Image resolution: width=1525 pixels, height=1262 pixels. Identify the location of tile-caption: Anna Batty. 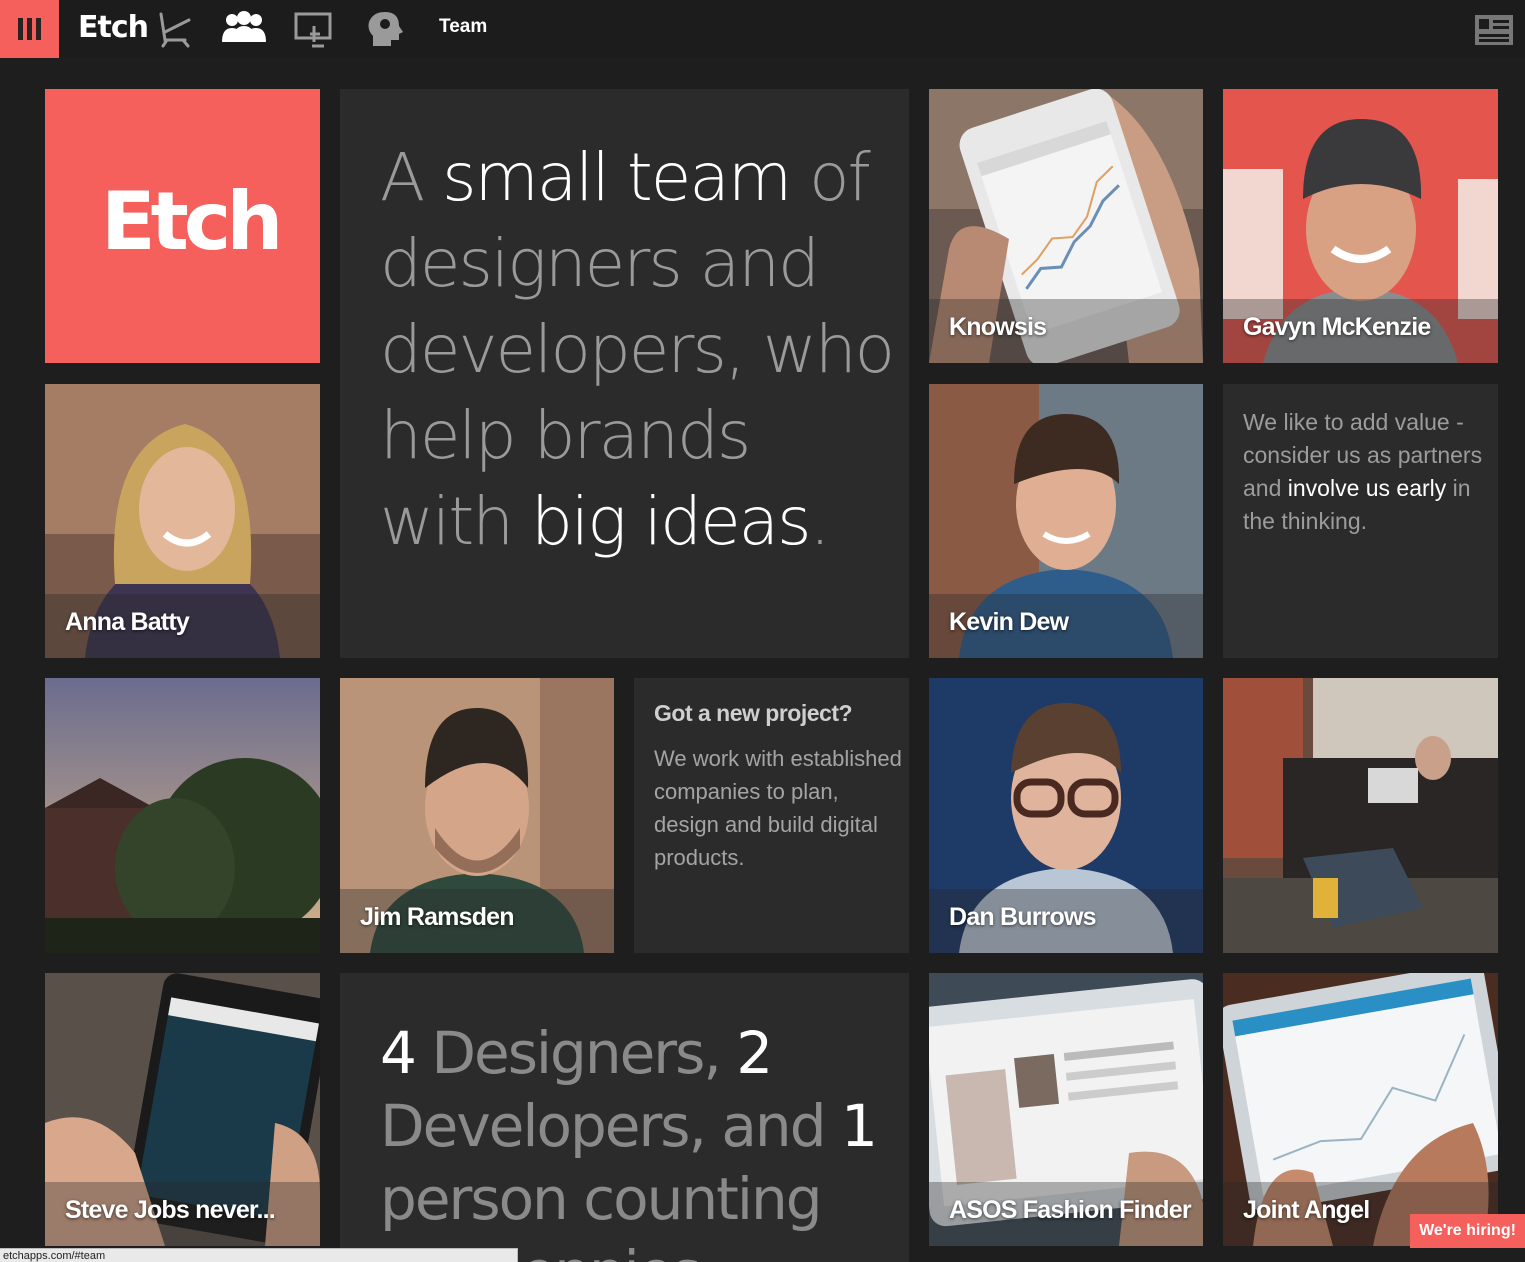
(182, 626).